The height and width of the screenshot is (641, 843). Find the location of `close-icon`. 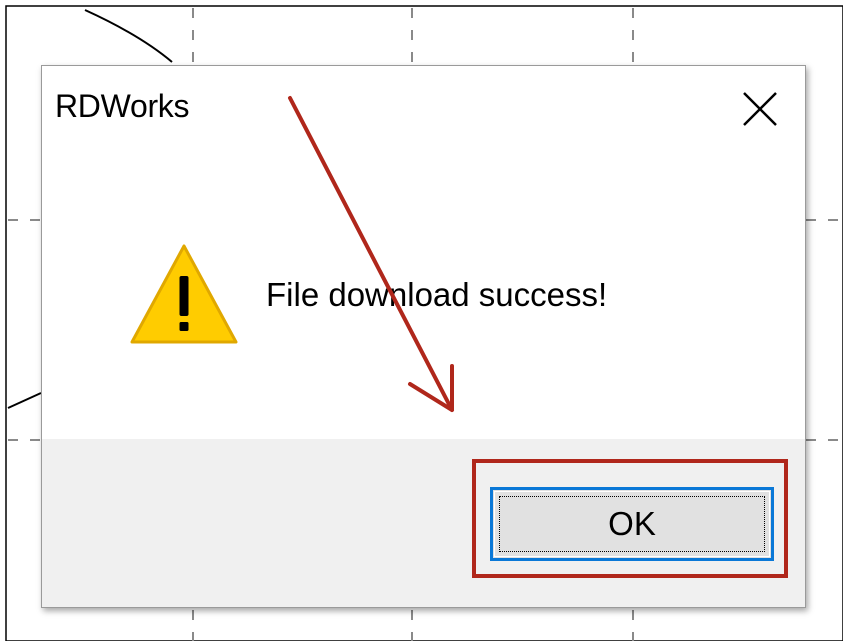

close-icon is located at coordinates (760, 109).